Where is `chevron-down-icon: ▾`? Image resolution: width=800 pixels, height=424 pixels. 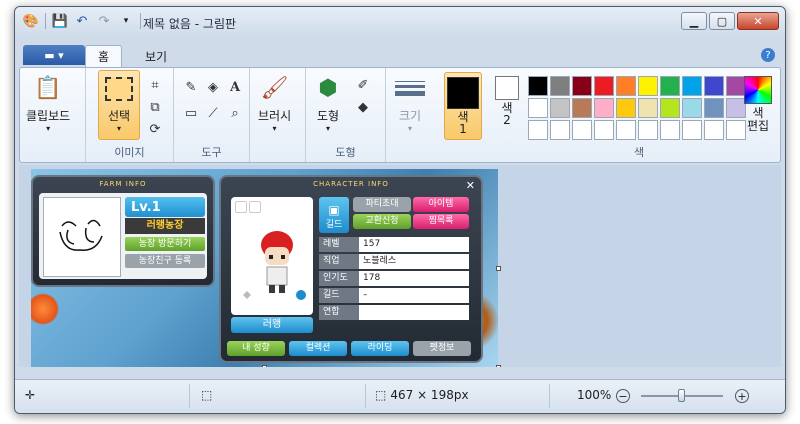
chevron-down-icon: ▾ is located at coordinates (118, 128).